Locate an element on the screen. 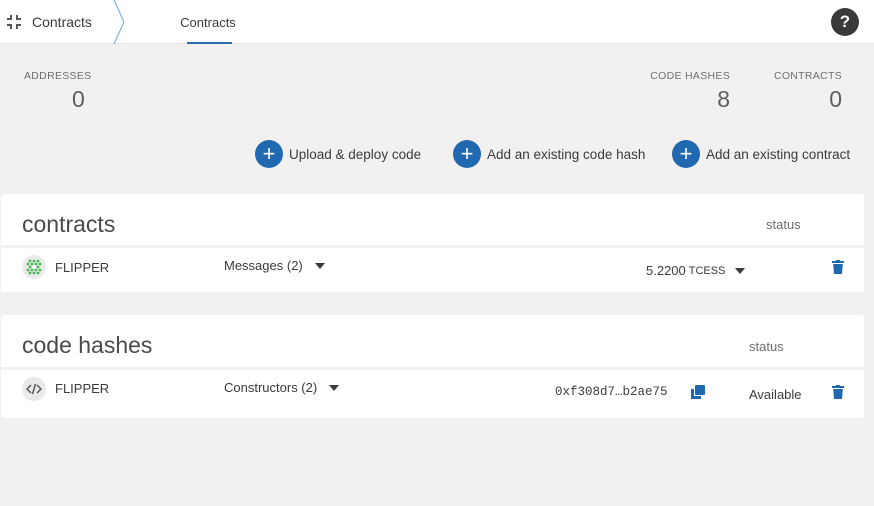 The width and height of the screenshot is (874, 506). balance-dropdown: 5.2200 TCESS is located at coordinates (696, 270).